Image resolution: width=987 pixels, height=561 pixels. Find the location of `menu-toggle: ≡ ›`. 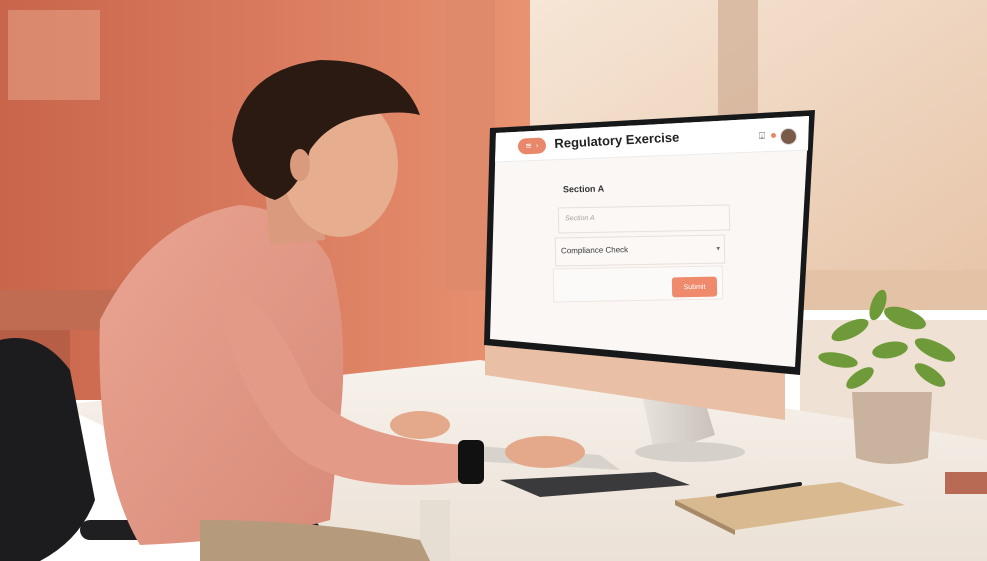

menu-toggle: ≡ › is located at coordinates (532, 146).